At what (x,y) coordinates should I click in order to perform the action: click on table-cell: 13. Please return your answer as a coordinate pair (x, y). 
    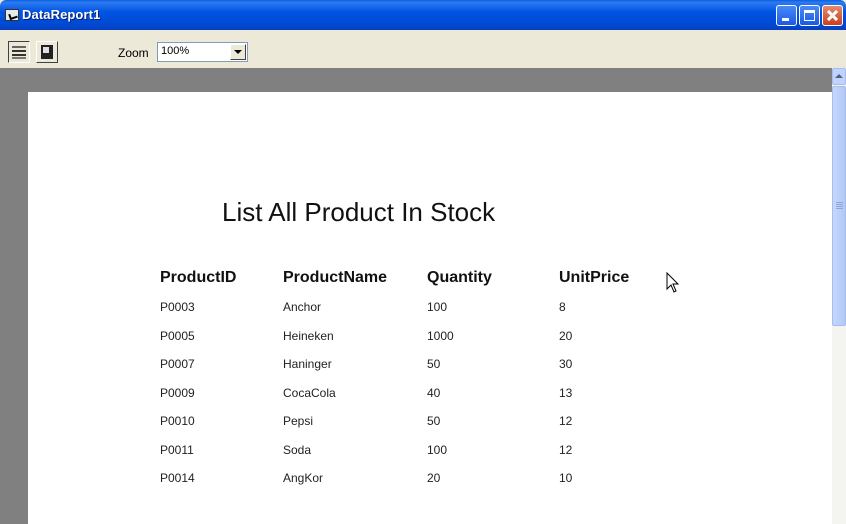
    Looking at the image, I should click on (566, 393).